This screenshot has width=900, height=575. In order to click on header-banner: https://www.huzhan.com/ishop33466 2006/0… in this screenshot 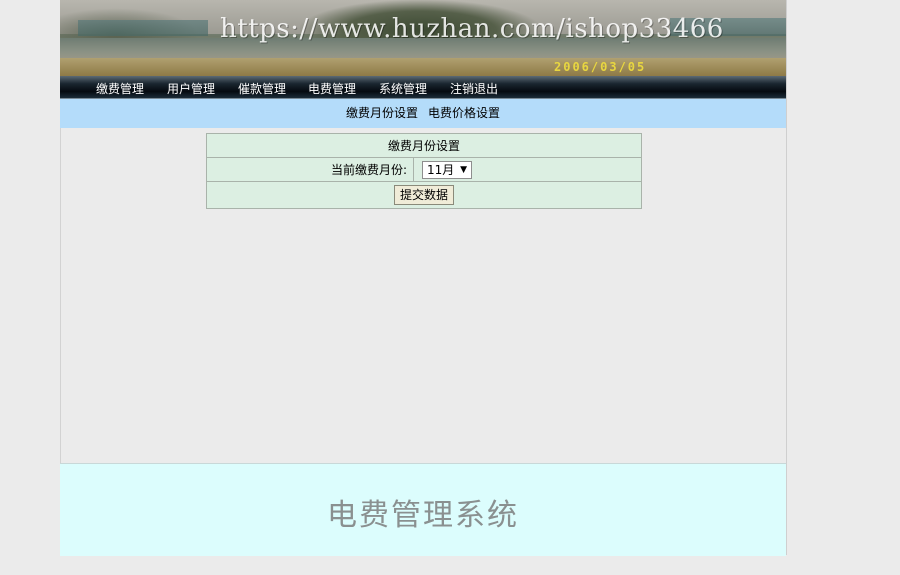, I will do `click(423, 38)`.